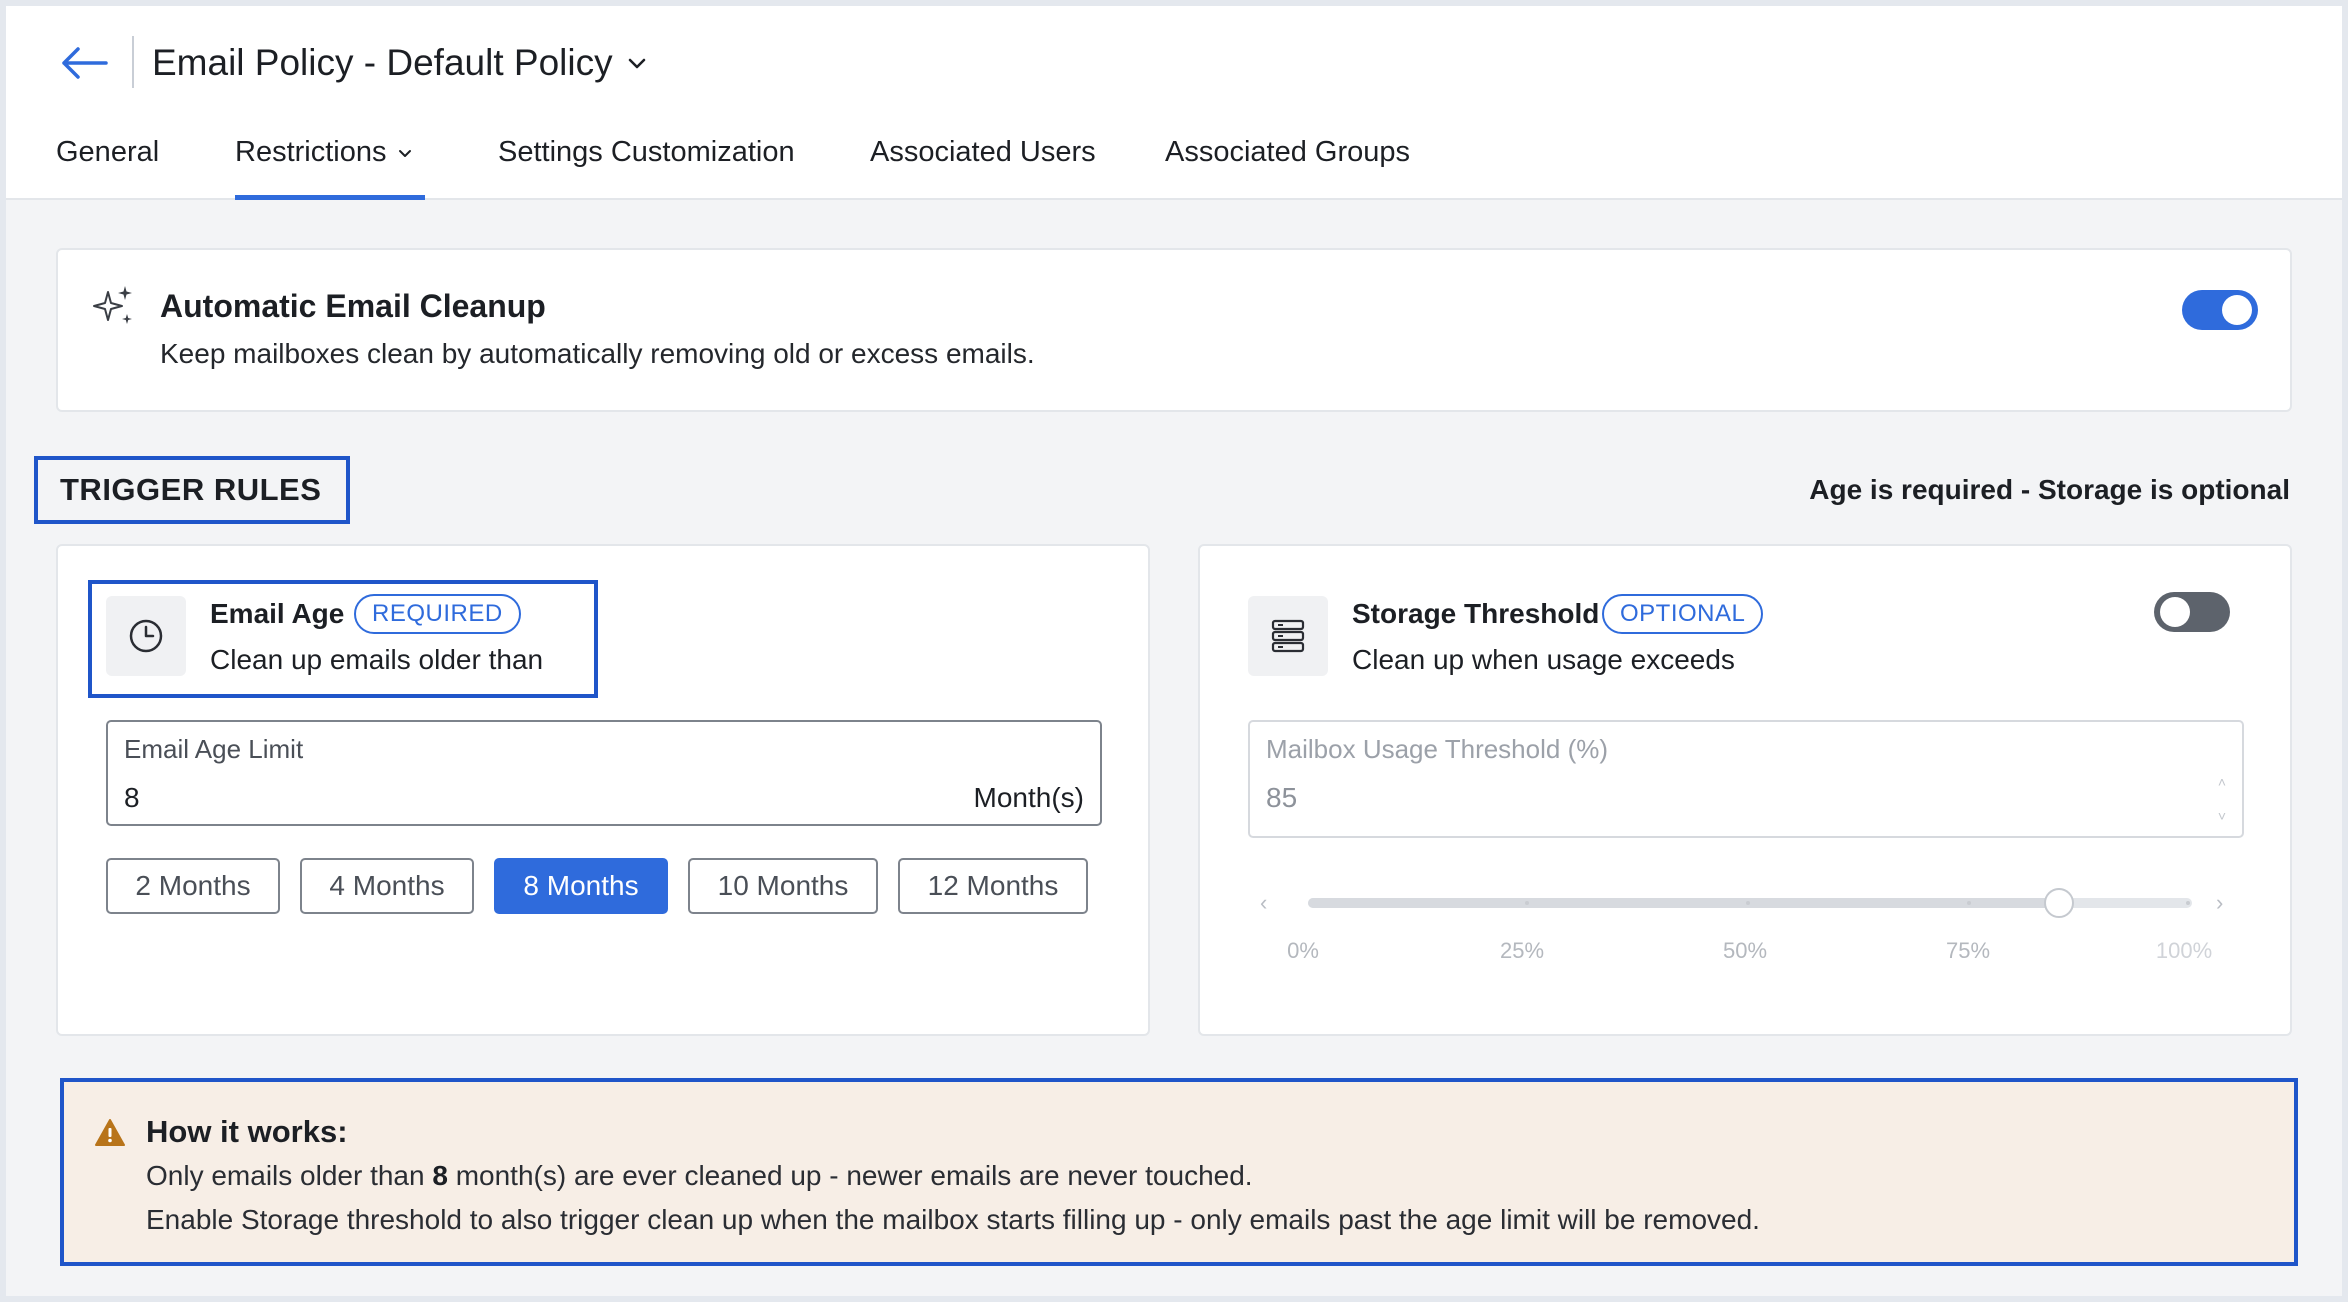 The height and width of the screenshot is (1302, 2348). I want to click on email-age-unit: Month(s), so click(1028, 797).